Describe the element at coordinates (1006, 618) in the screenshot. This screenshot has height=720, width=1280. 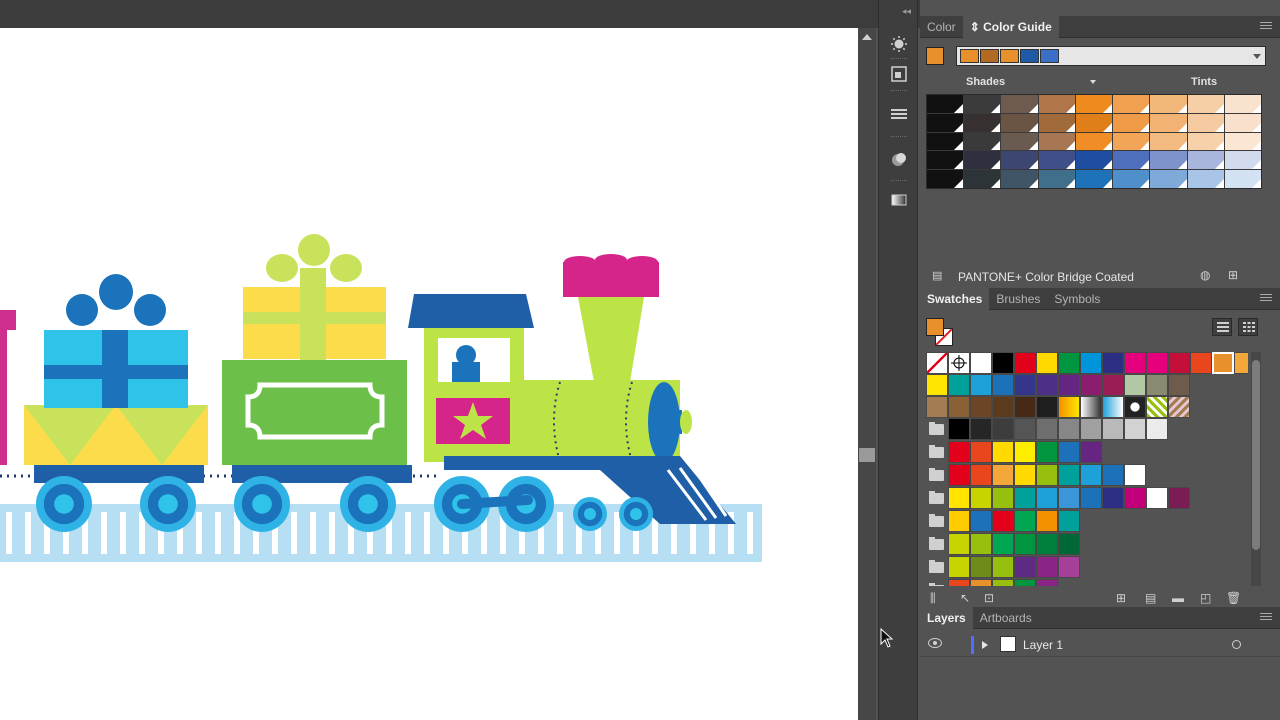
I see `tab-artboards: Artboards` at that location.